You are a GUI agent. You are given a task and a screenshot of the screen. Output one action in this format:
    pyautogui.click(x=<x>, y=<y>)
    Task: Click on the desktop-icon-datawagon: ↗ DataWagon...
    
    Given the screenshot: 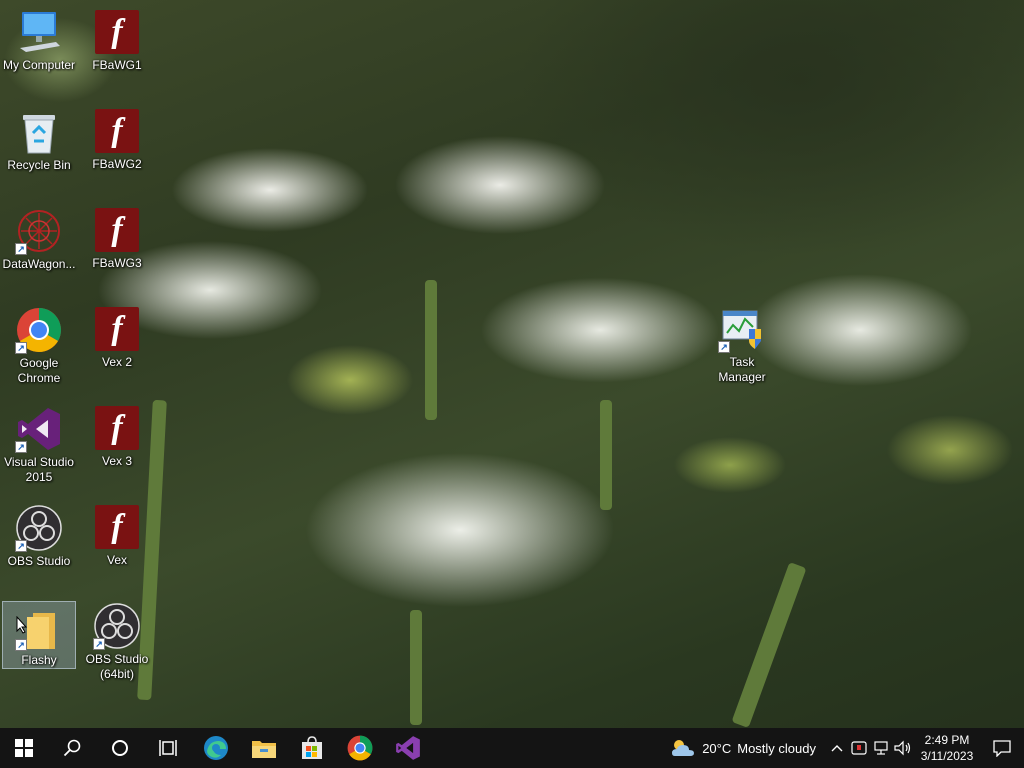 What is the action you would take?
    pyautogui.click(x=39, y=247)
    